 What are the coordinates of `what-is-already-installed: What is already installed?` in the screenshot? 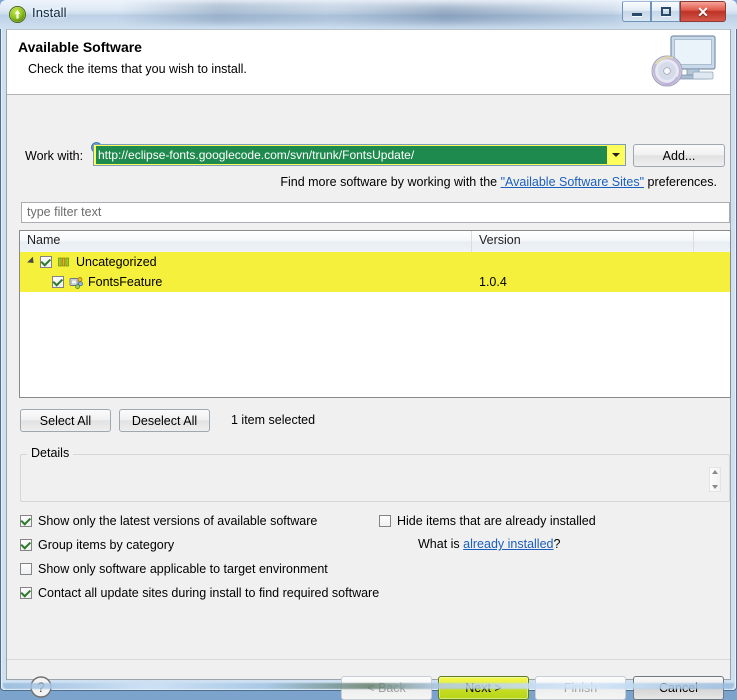 It's located at (489, 544).